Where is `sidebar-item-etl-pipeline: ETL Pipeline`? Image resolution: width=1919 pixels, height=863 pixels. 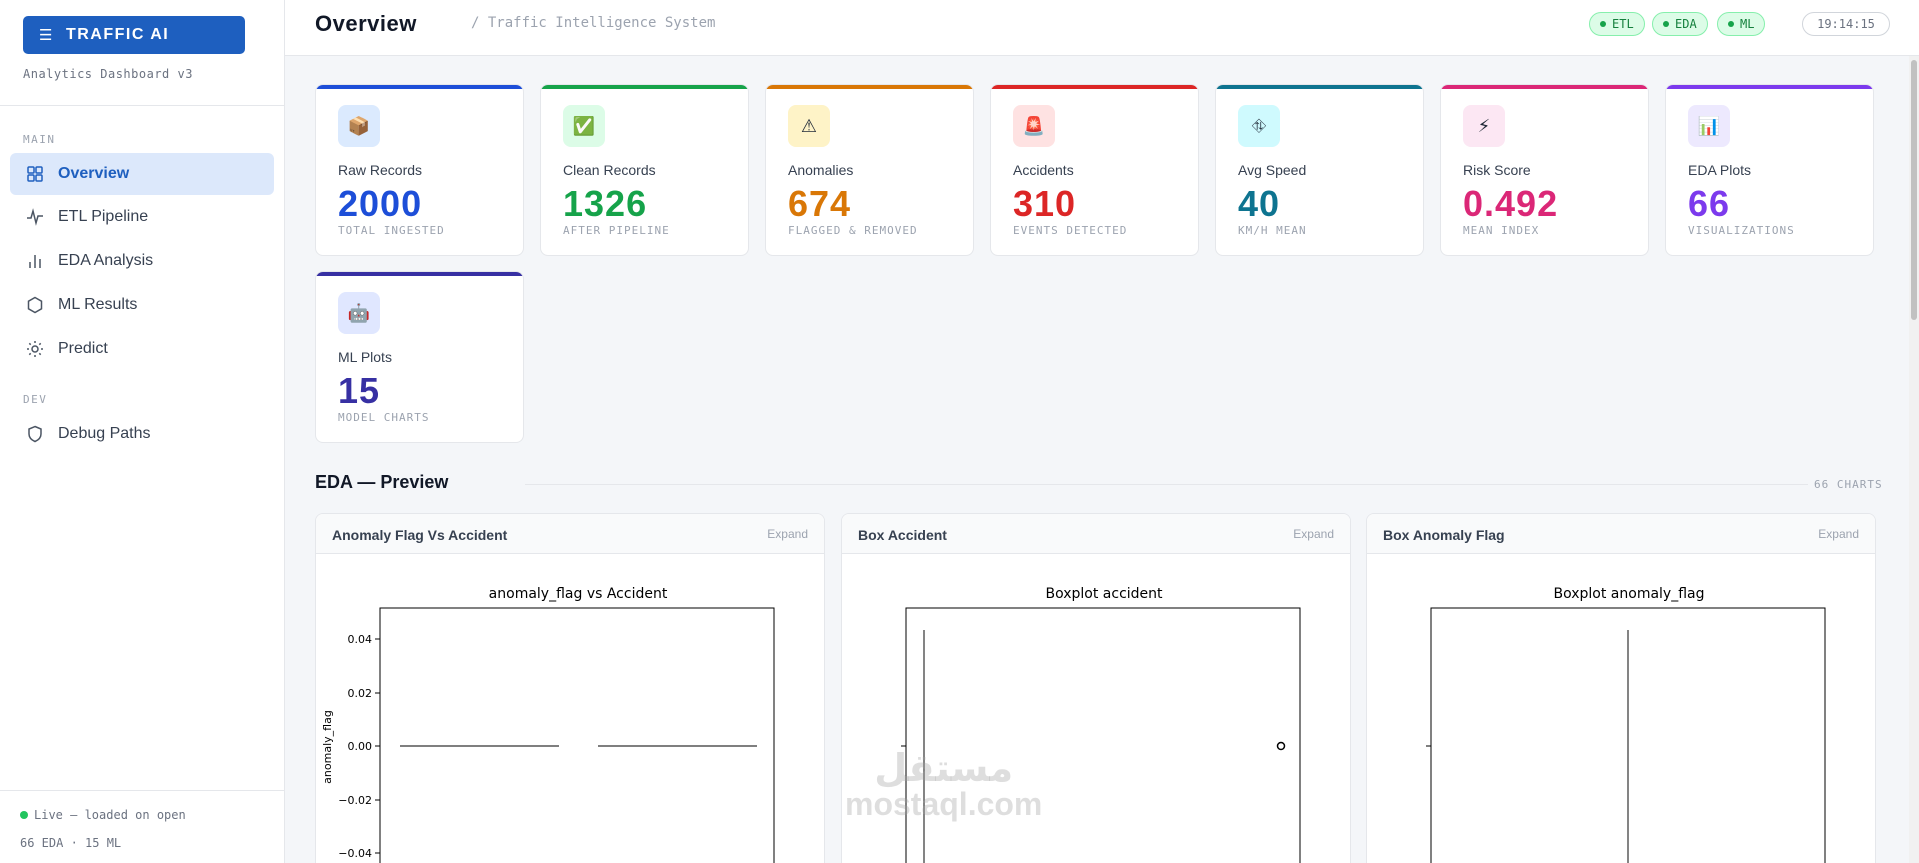 sidebar-item-etl-pipeline: ETL Pipeline is located at coordinates (142, 217).